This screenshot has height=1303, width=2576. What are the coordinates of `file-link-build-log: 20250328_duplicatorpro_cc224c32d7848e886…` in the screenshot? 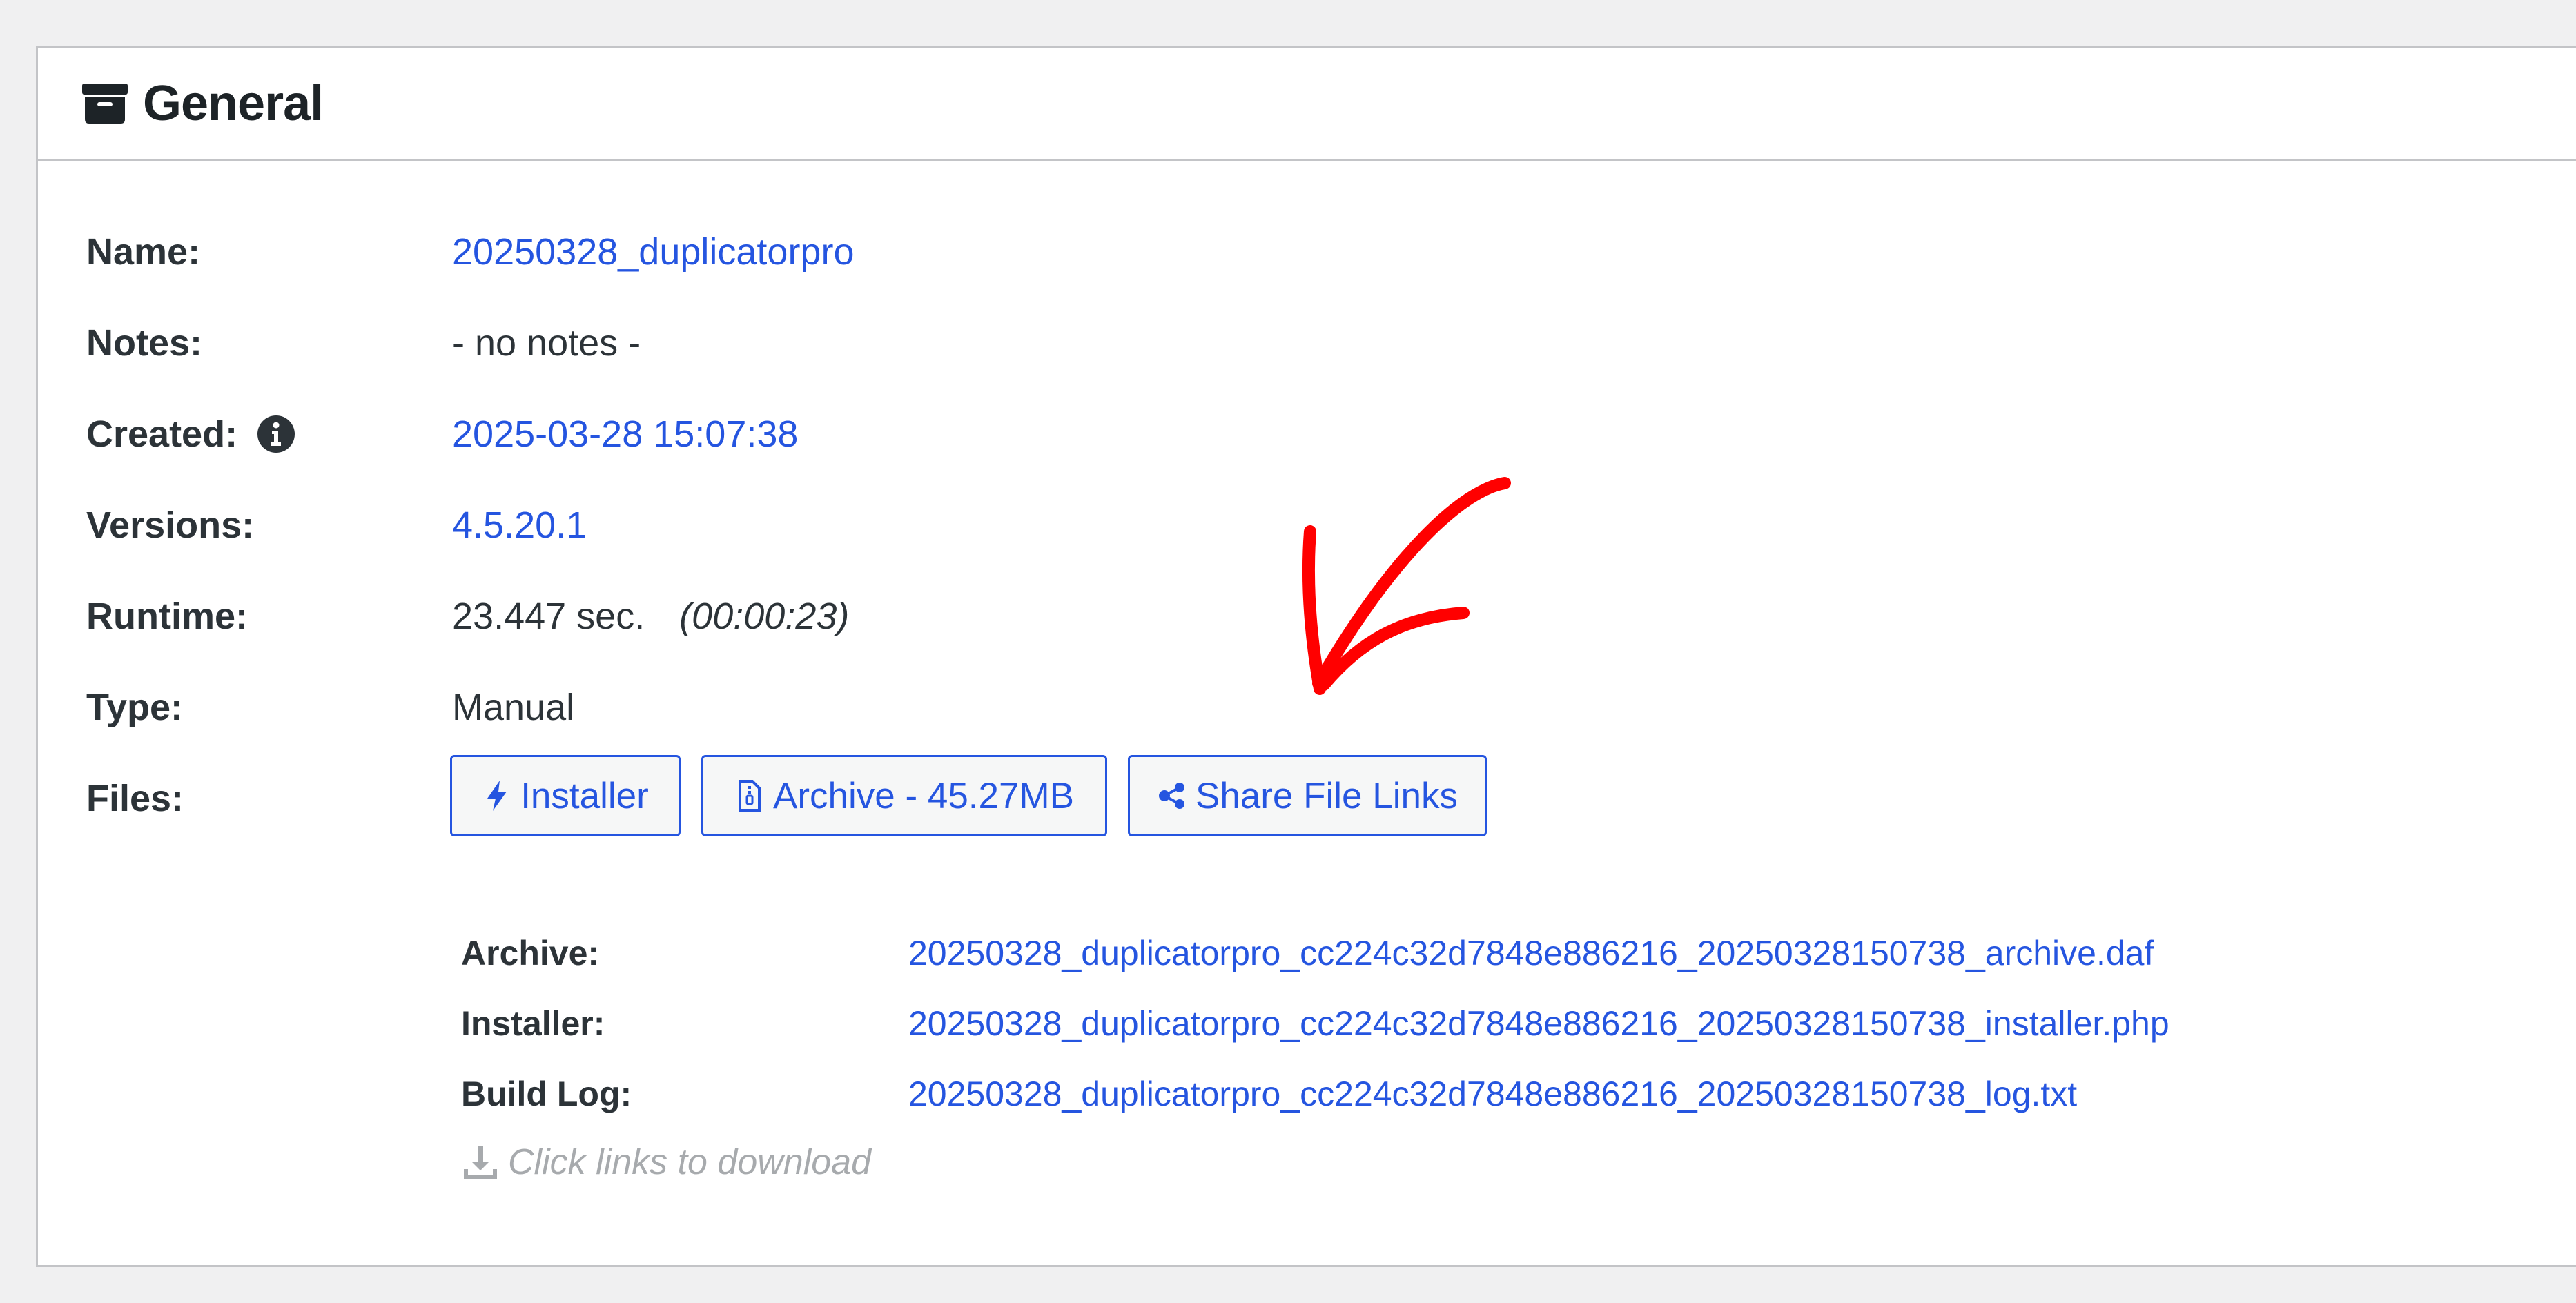 It's located at (1492, 1094).